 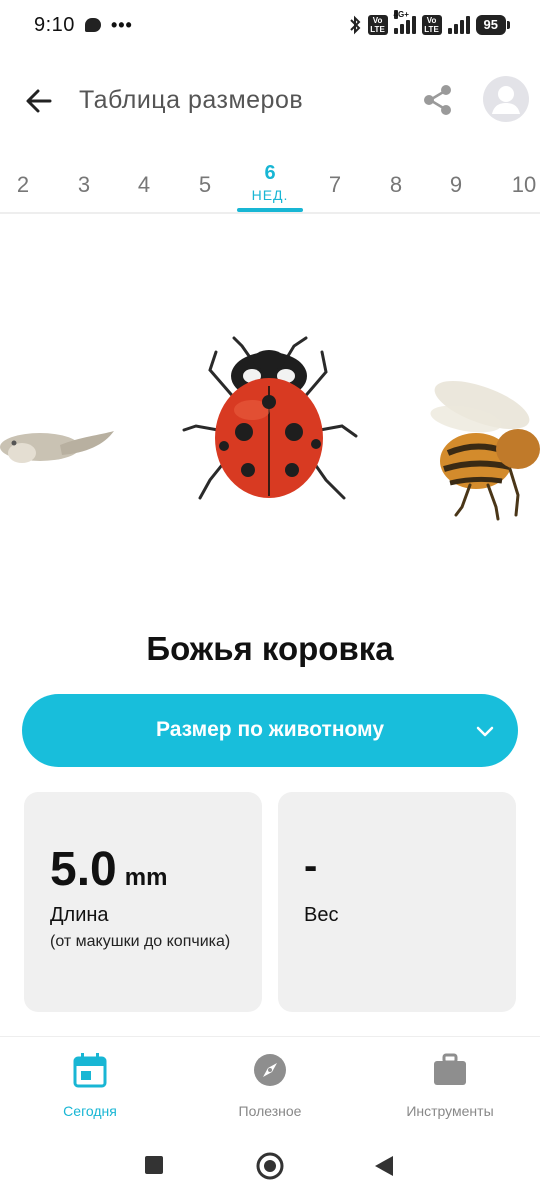 What do you see at coordinates (92, 25) in the screenshot?
I see `message-icon` at bounding box center [92, 25].